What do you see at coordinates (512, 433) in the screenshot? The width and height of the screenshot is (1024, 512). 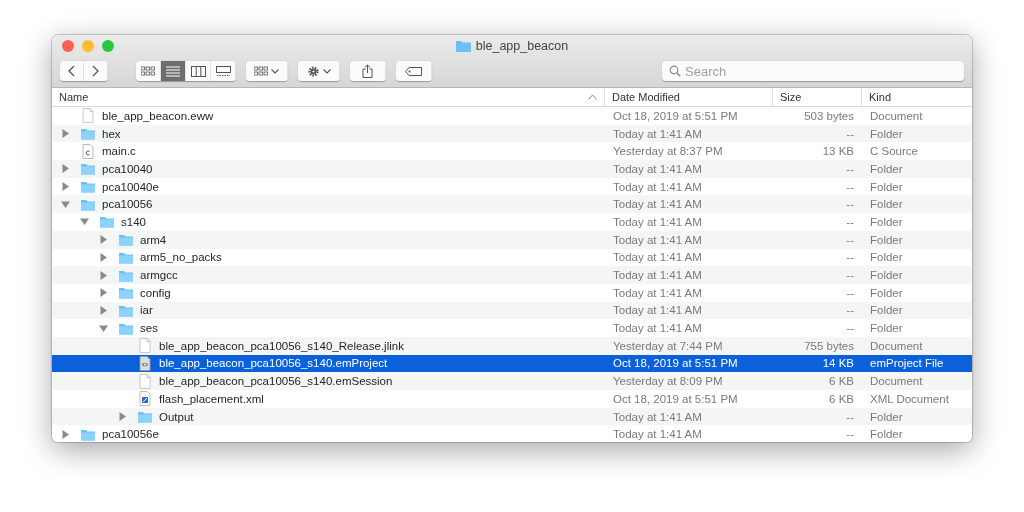 I see `file-row: pca10056e Today at 1:41 AM -- Folder` at bounding box center [512, 433].